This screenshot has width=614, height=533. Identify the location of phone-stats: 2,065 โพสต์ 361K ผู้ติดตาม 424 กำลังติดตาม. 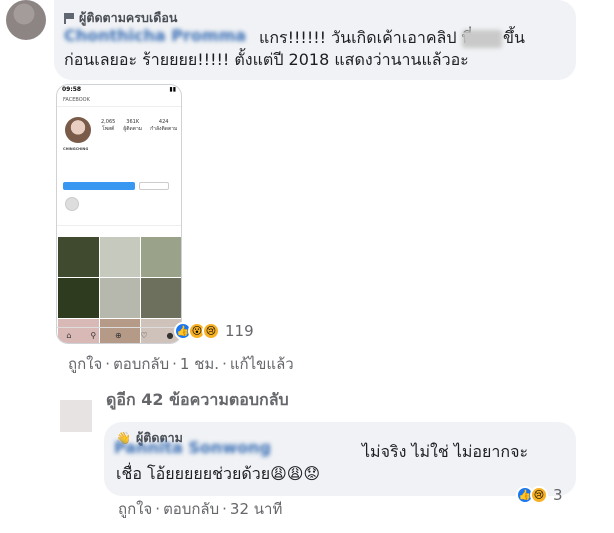
(139, 125).